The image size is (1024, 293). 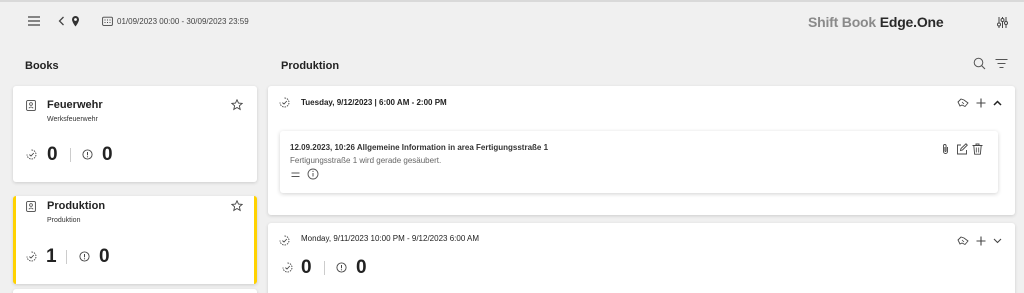 What do you see at coordinates (945, 149) in the screenshot?
I see `attachment-icon` at bounding box center [945, 149].